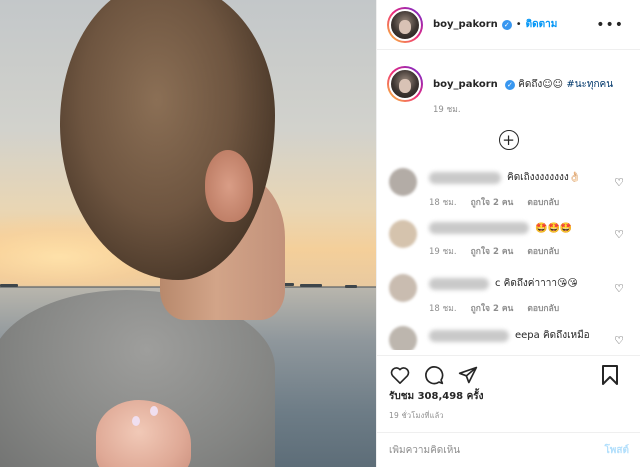 The width and height of the screenshot is (640, 467). Describe the element at coordinates (465, 84) in the screenshot. I see `caption-username: boy_pakorn` at that location.